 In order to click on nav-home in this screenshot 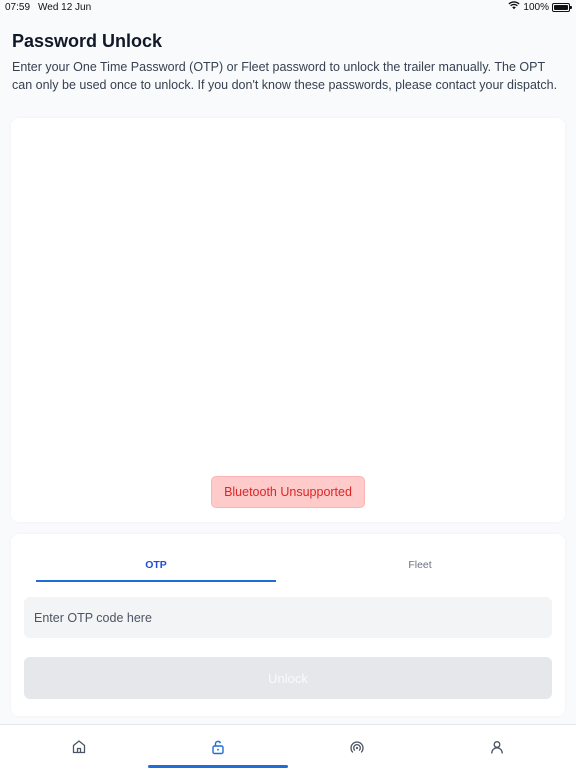, I will do `click(79, 749)`.